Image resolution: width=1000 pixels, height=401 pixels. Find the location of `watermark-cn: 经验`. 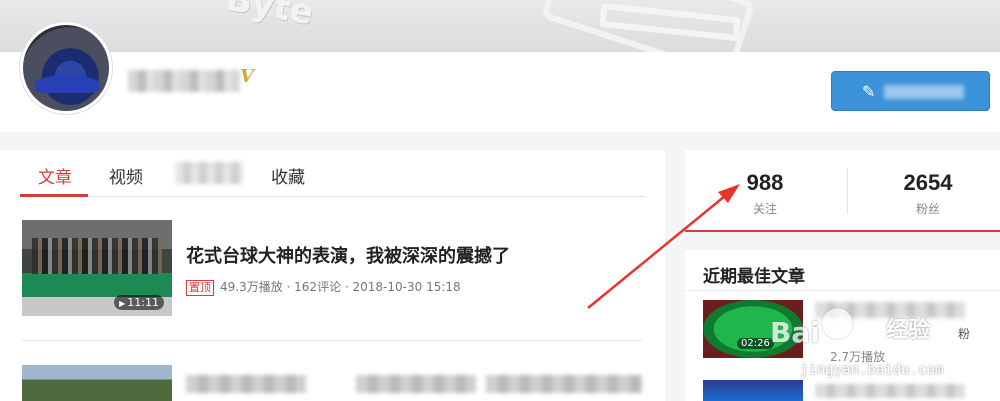

watermark-cn: 经验 is located at coordinates (908, 330).